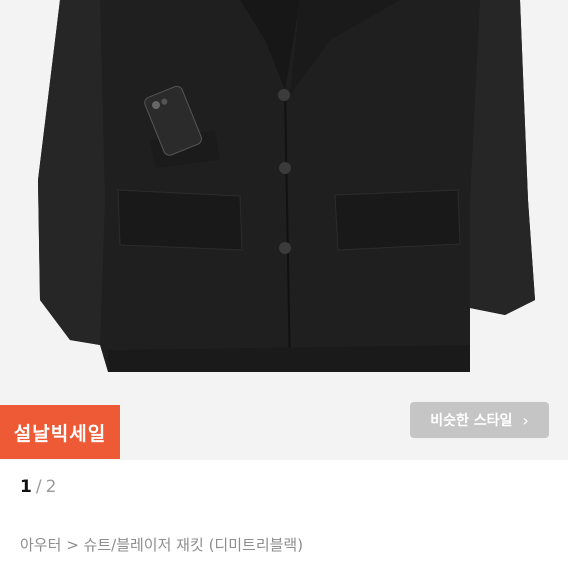 The height and width of the screenshot is (568, 568). What do you see at coordinates (471, 421) in the screenshot?
I see `similar-style-label: 비슷한 스타일` at bounding box center [471, 421].